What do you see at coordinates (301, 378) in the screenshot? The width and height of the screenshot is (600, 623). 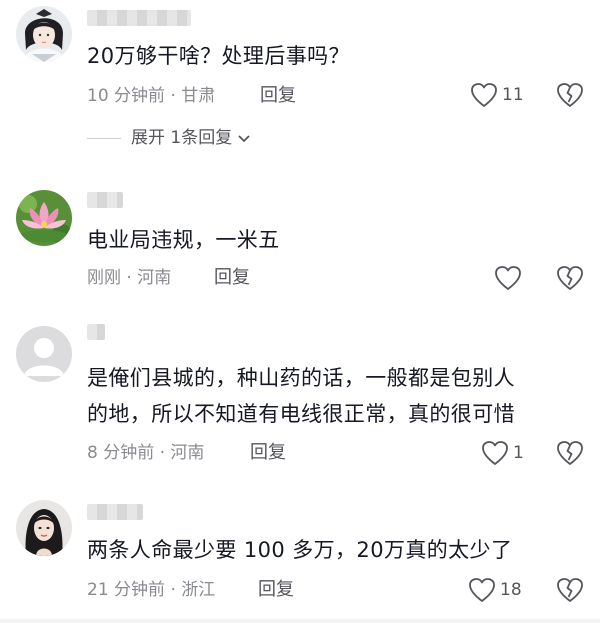 I see `comment-text-line-1: 是俺们县城的，种山药的话，一般都是包别人` at bounding box center [301, 378].